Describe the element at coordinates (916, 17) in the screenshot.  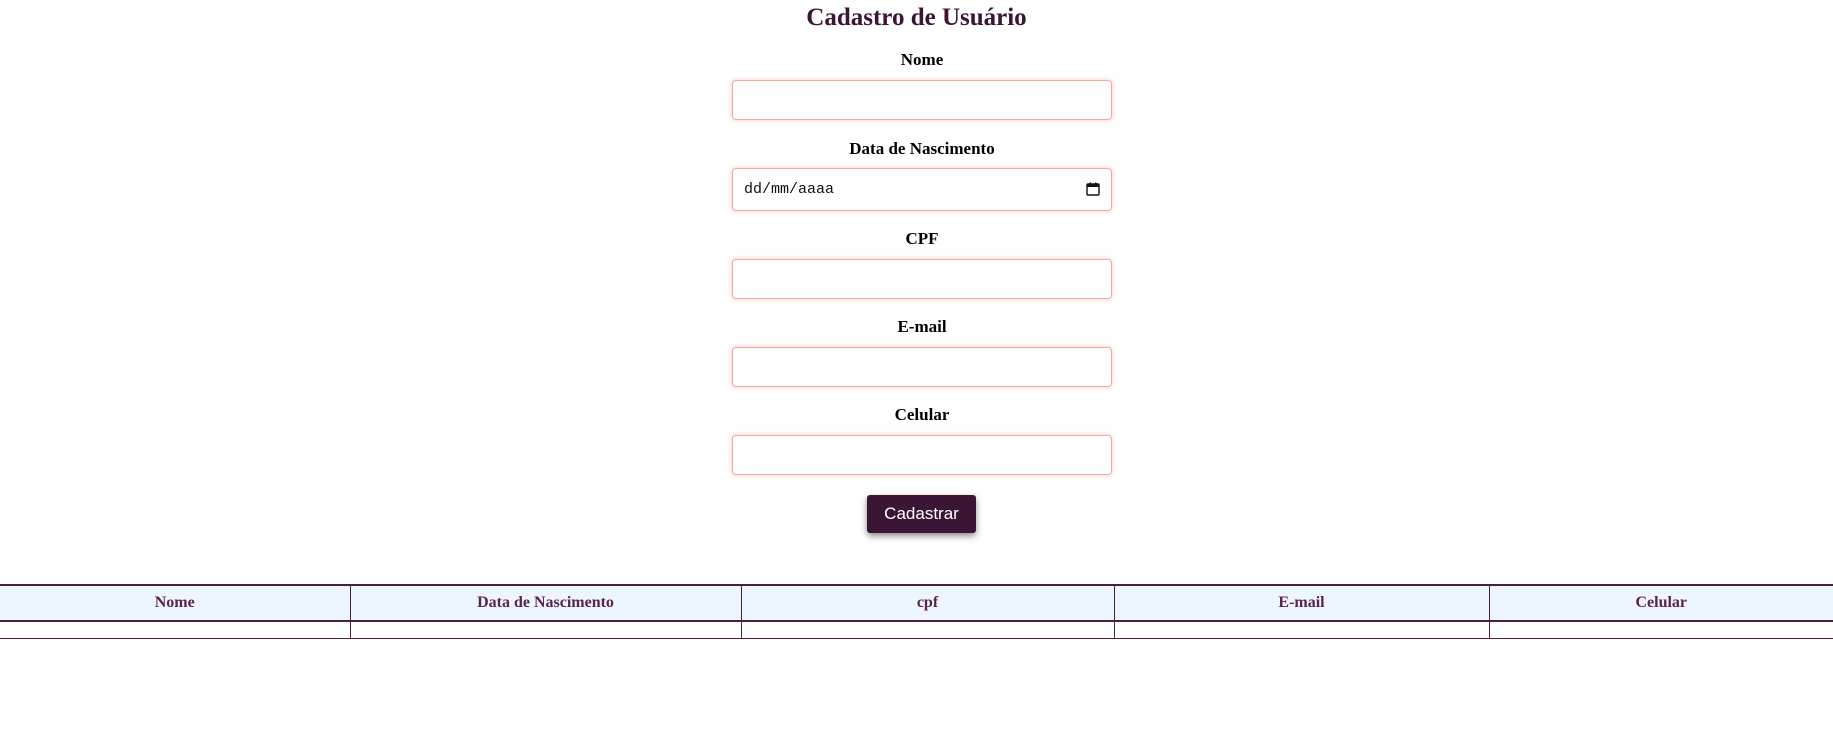
I see `page-title: Cadastro de Usuário` at that location.